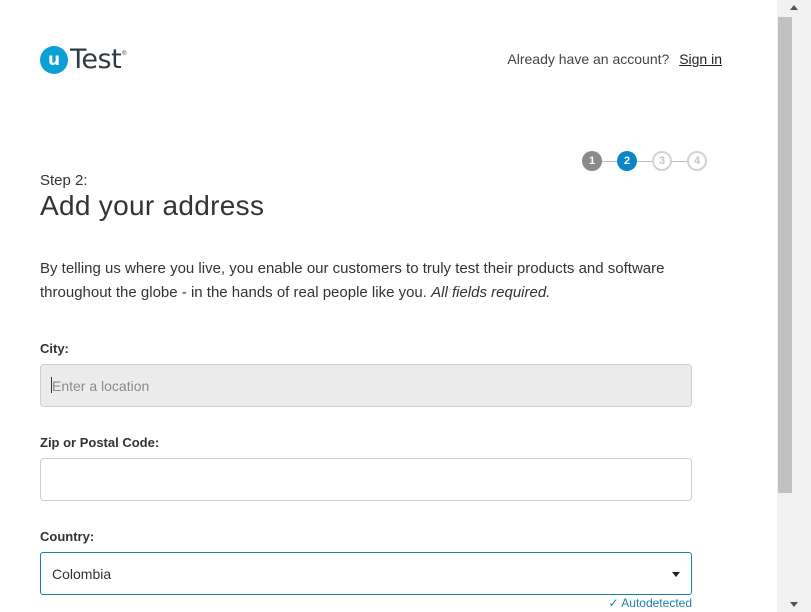 The width and height of the screenshot is (811, 612). What do you see at coordinates (592, 161) in the screenshot?
I see `step-indicator-1: 1` at bounding box center [592, 161].